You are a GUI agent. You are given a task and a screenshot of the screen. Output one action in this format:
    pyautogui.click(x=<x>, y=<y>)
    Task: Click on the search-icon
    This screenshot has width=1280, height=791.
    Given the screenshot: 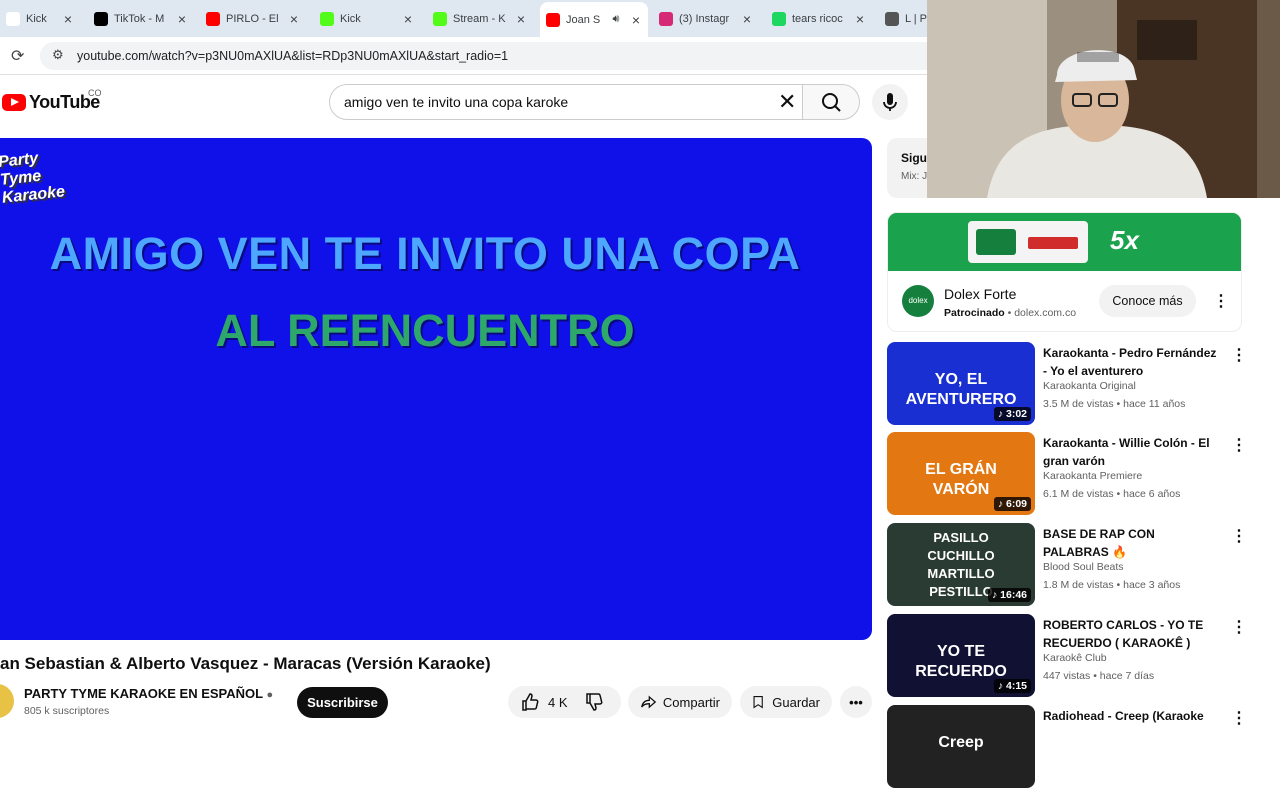 What is the action you would take?
    pyautogui.click(x=831, y=102)
    